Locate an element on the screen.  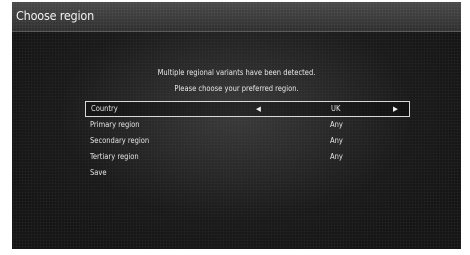
primary-region-value: Any is located at coordinates (336, 124).